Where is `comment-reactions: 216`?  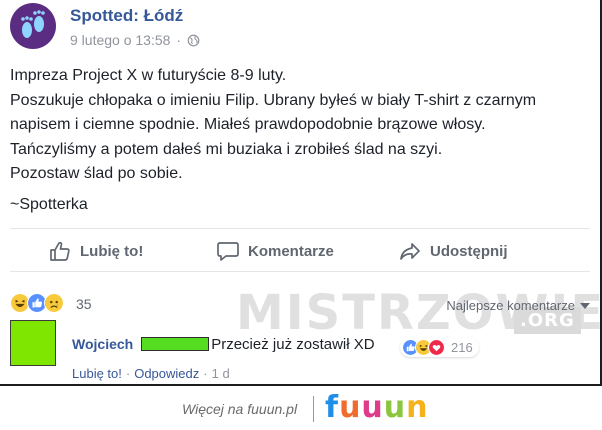 comment-reactions: 216 is located at coordinates (439, 347).